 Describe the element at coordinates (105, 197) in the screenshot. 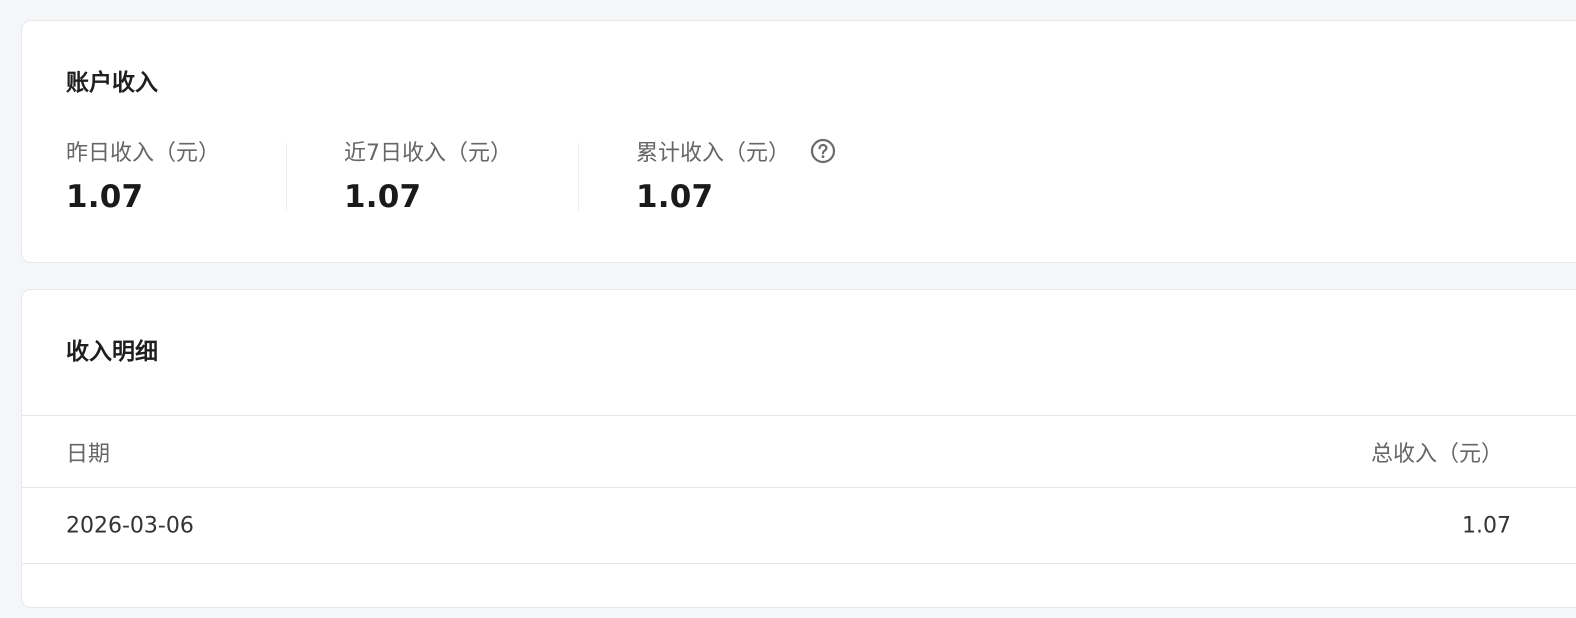

I see `stat-yesterday-value: 1.07` at that location.